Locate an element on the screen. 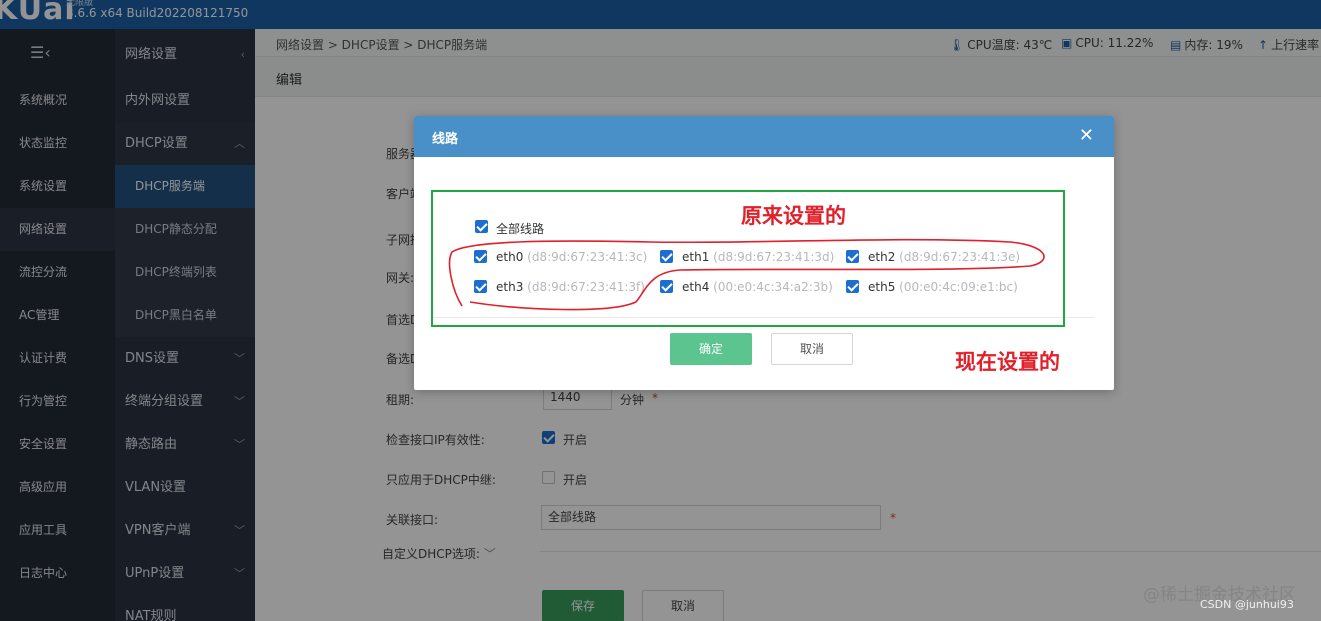  confirm-button: 确定 is located at coordinates (711, 349).